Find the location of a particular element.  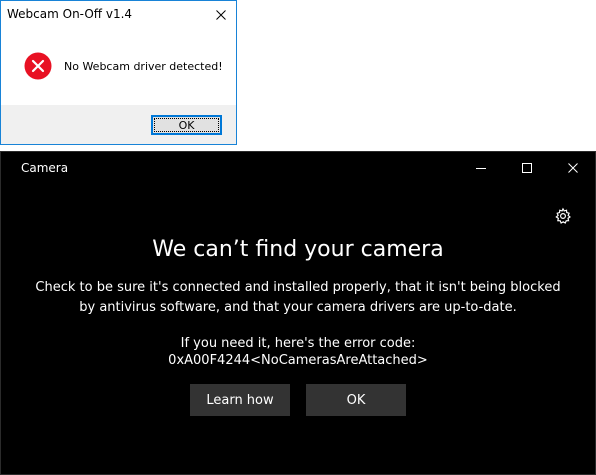

gear-icon is located at coordinates (563, 216).